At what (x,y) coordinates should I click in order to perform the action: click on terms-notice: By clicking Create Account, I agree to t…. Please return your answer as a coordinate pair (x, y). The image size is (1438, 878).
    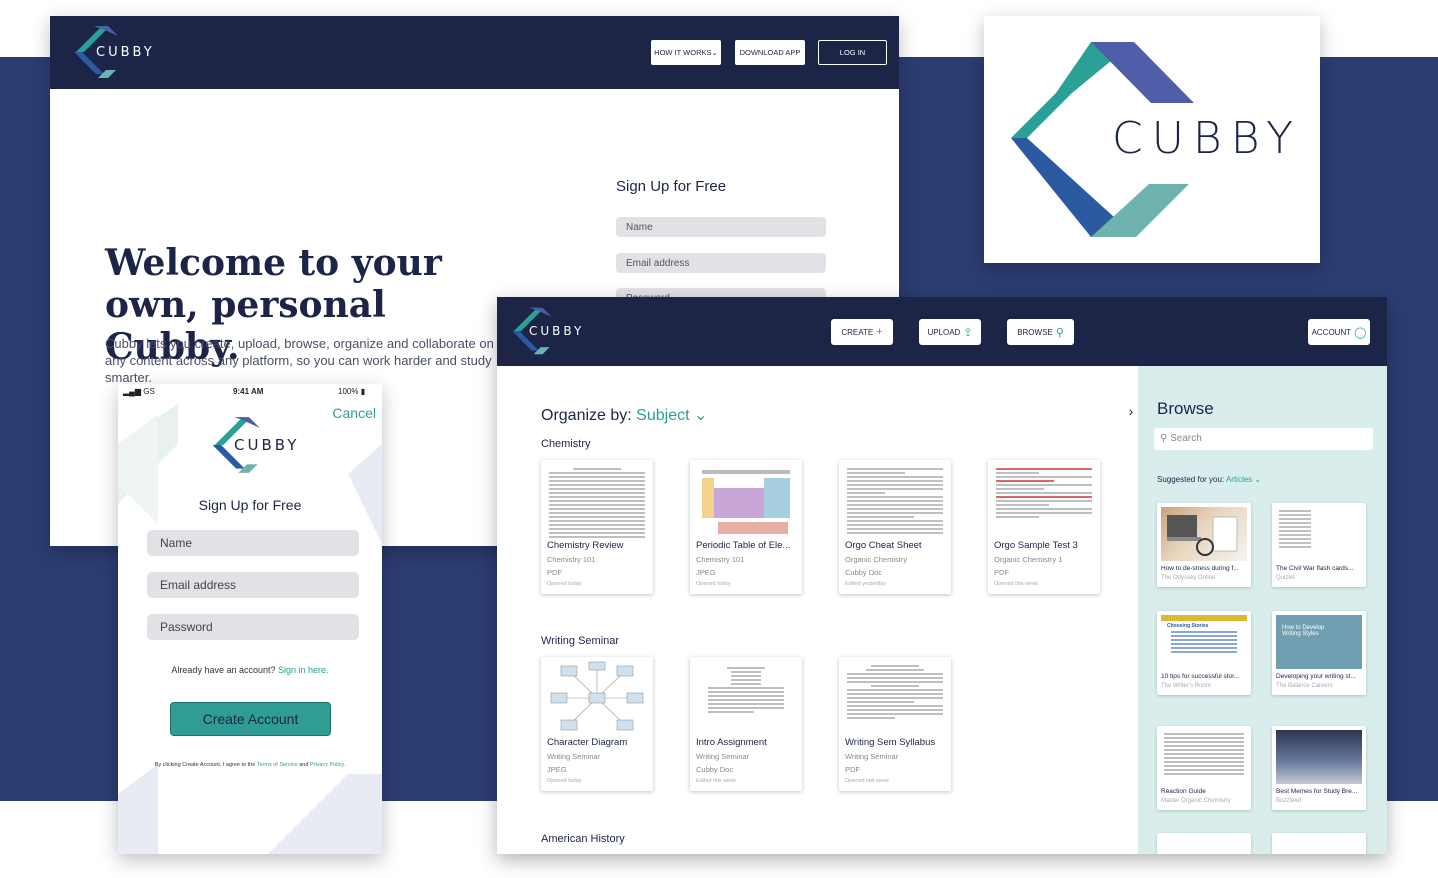
    Looking at the image, I should click on (250, 765).